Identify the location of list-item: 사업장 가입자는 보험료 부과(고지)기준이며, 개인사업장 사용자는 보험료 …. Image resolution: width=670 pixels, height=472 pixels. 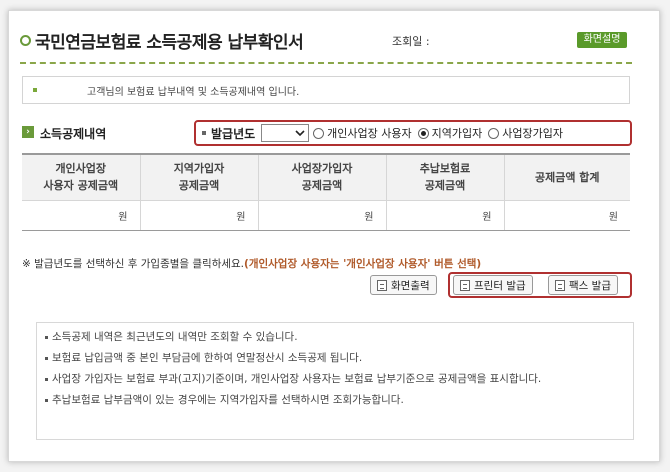
(335, 379).